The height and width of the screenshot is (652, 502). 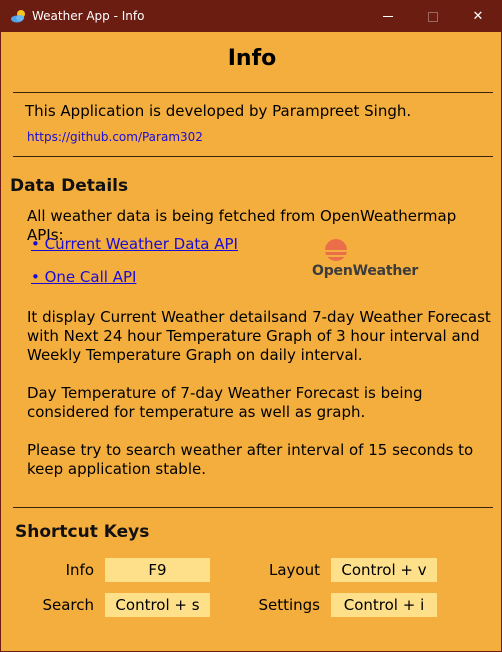 What do you see at coordinates (157, 570) in the screenshot?
I see `shortcut-key-info: F9` at bounding box center [157, 570].